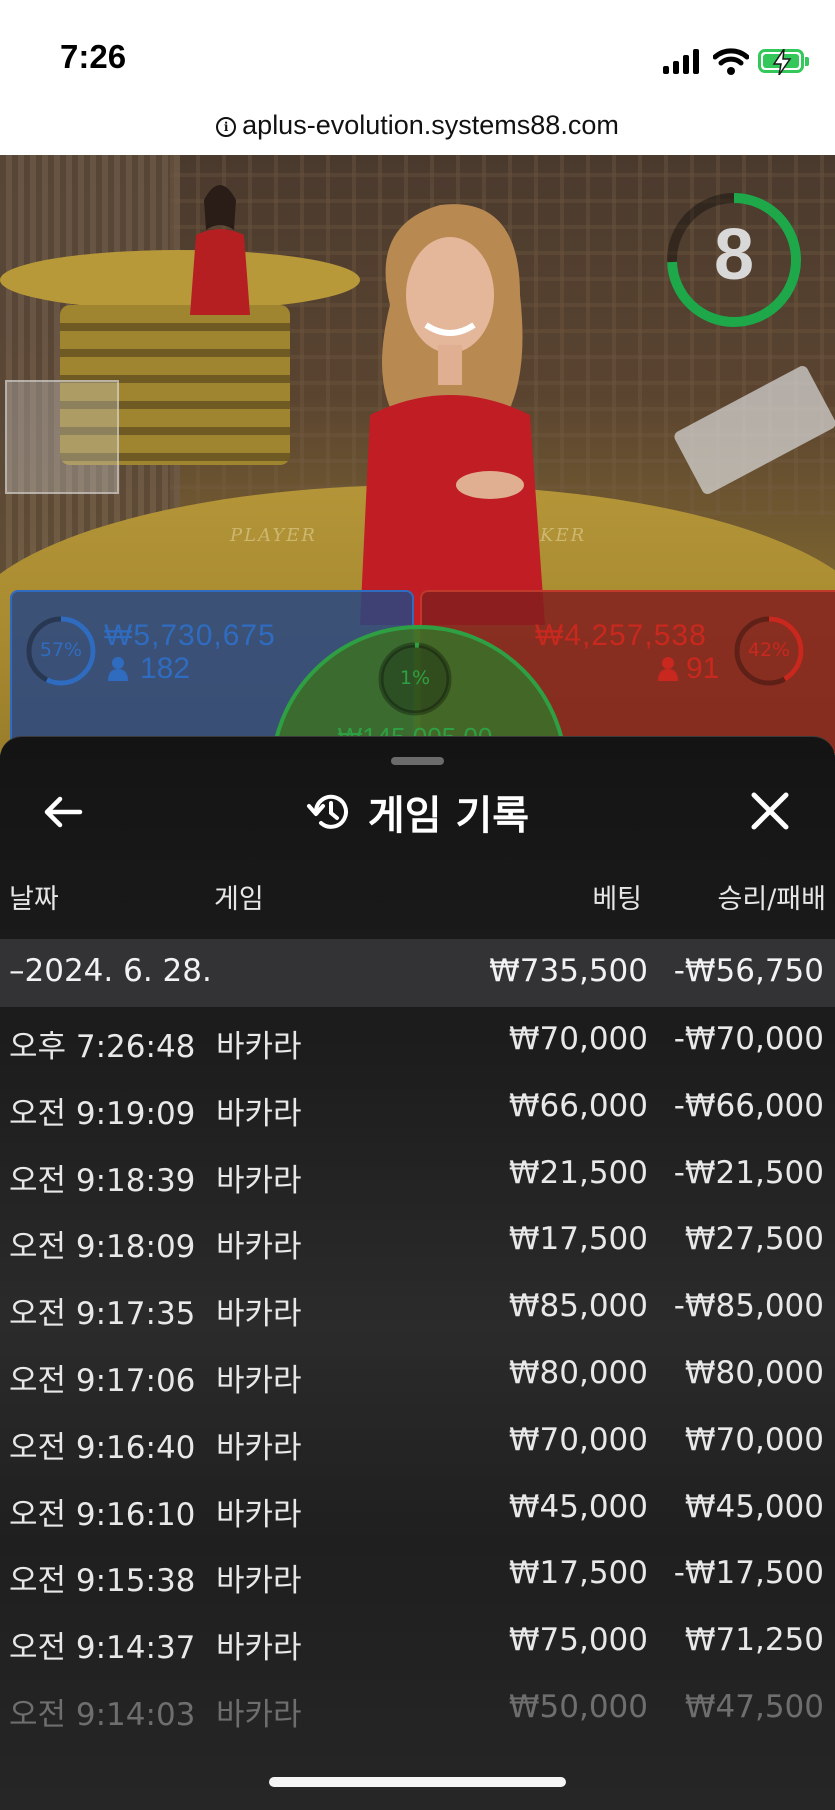  What do you see at coordinates (93, 56) in the screenshot?
I see `status-time: 7:26` at bounding box center [93, 56].